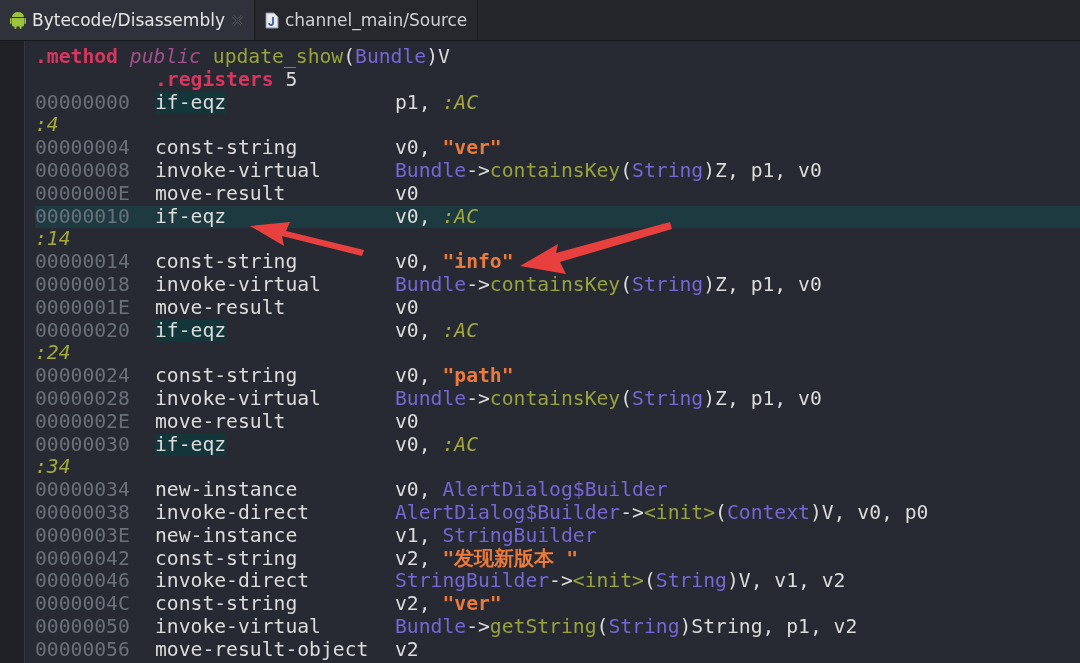  I want to click on address: 00000042, so click(83, 559).